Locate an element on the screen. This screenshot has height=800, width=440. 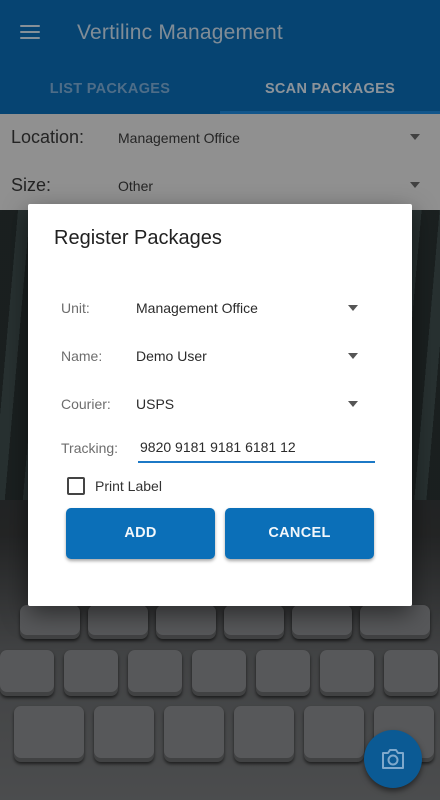
tracking-field: Tracking: is located at coordinates (220, 449).